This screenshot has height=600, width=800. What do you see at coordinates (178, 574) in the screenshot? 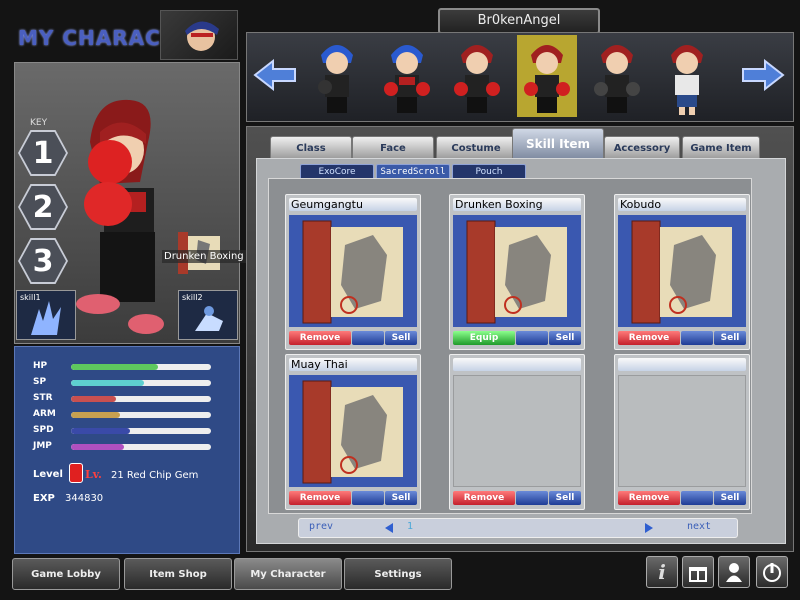
I see `nav-item-shop: Item Shop` at bounding box center [178, 574].